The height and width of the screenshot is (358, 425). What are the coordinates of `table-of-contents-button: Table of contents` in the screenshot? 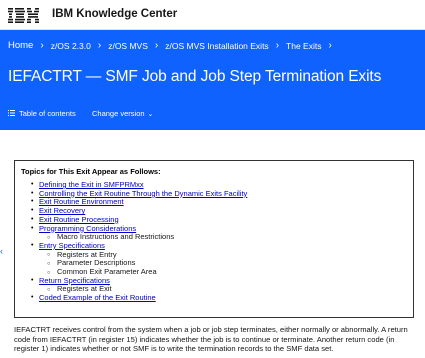 It's located at (42, 113).